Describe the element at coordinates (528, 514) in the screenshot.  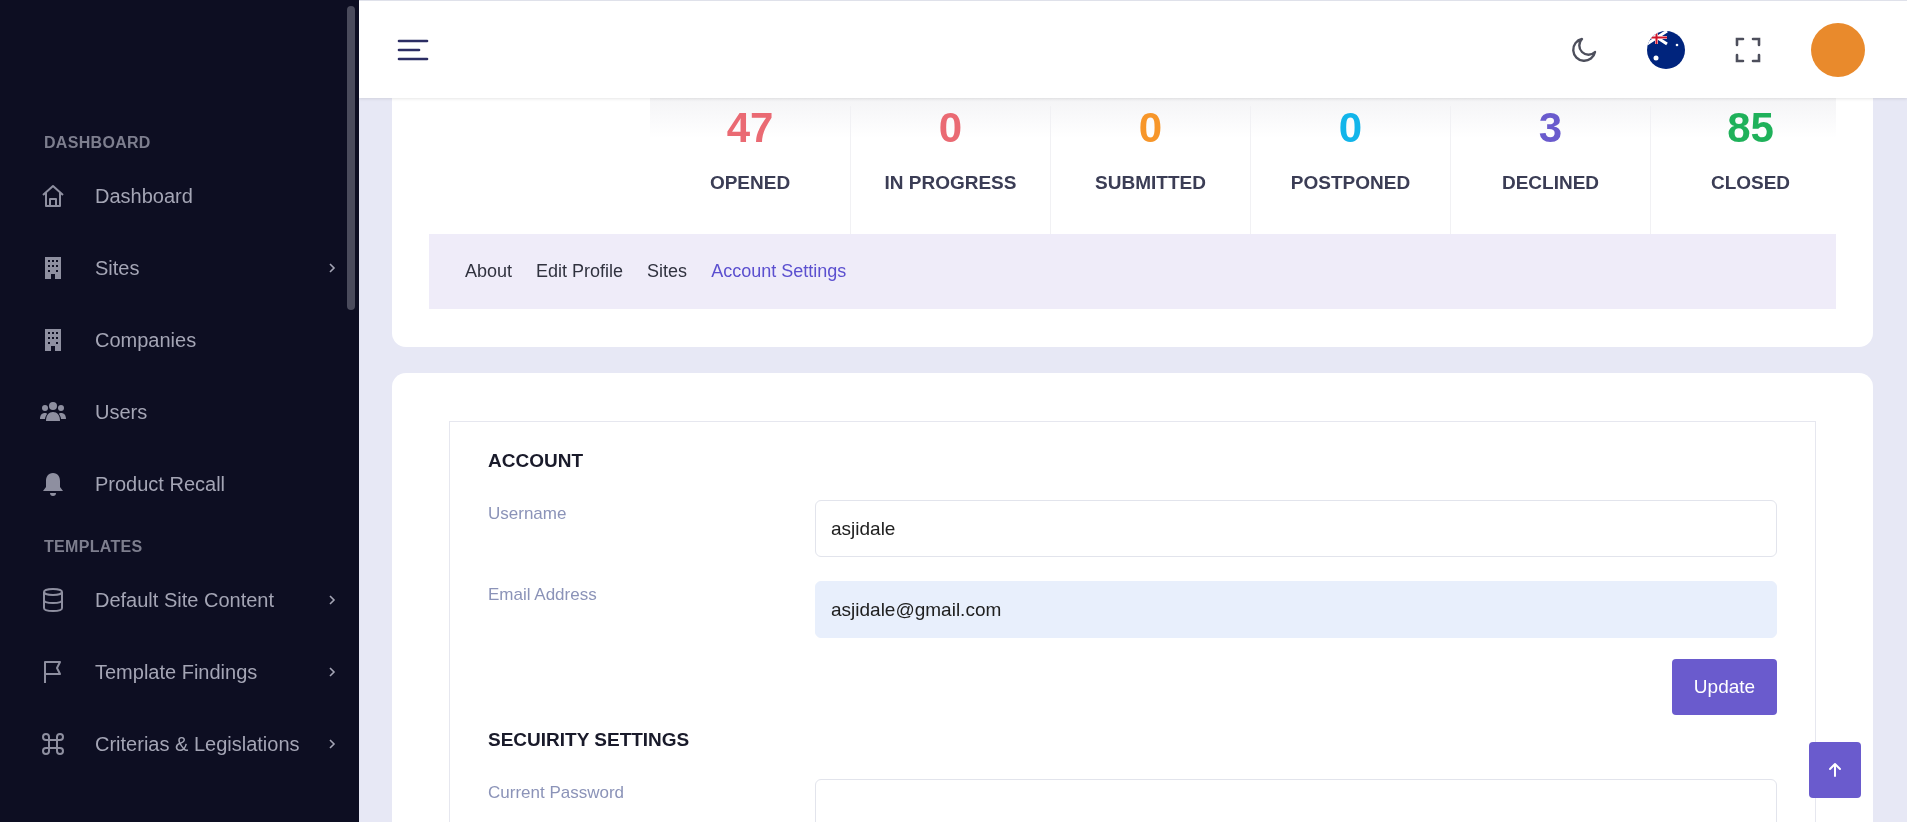
I see `field-label: Username` at that location.